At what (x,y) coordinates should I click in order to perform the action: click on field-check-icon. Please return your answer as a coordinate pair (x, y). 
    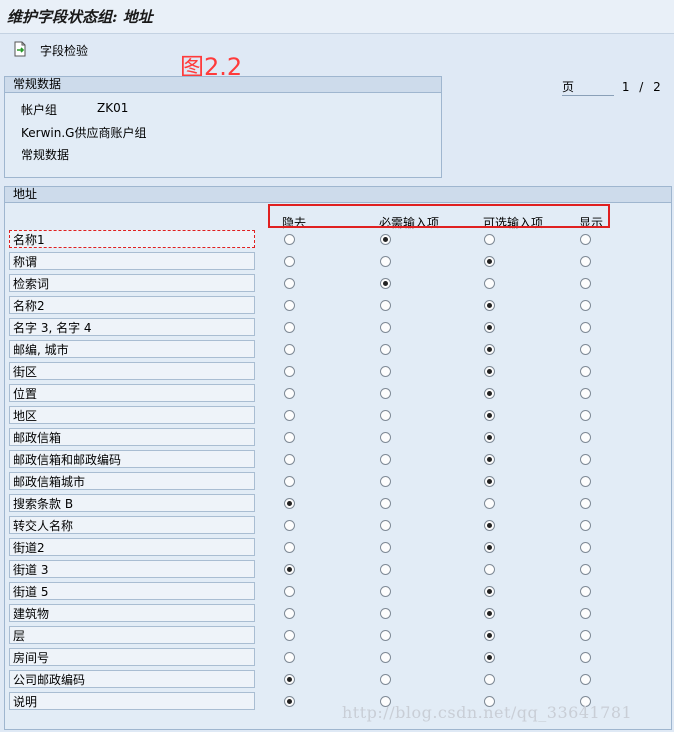
    Looking at the image, I should click on (20, 49).